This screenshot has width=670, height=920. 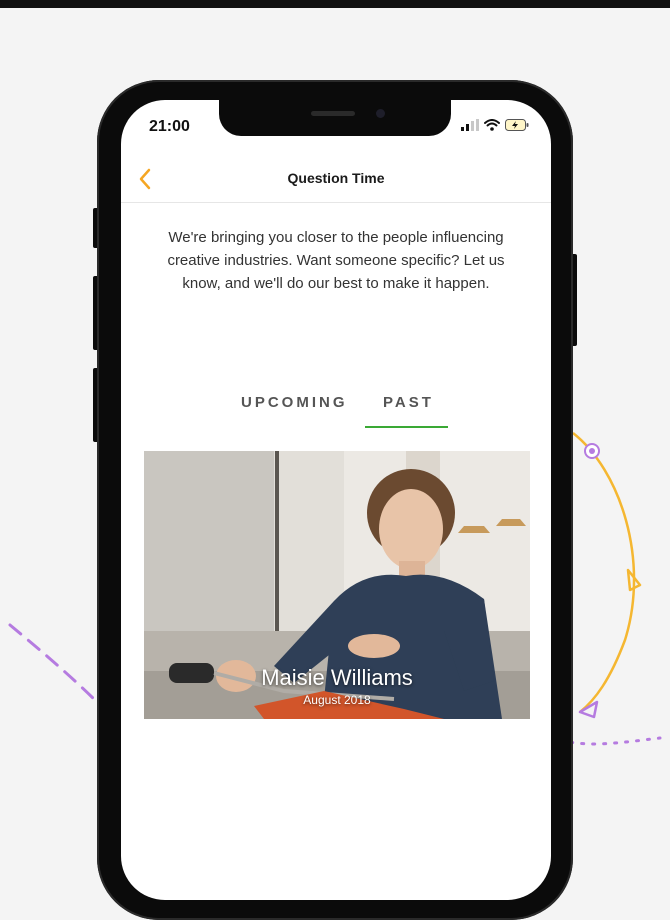 What do you see at coordinates (406, 427) in the screenshot?
I see `tab-active-indicator` at bounding box center [406, 427].